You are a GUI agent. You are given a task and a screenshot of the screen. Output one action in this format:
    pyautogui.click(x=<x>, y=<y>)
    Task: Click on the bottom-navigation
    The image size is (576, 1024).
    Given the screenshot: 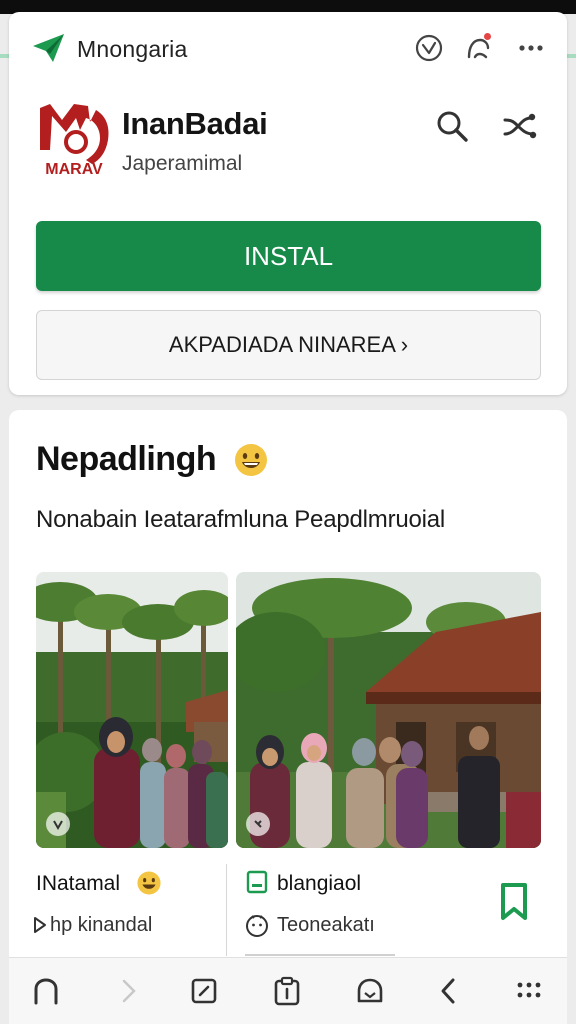 What is the action you would take?
    pyautogui.click(x=288, y=990)
    